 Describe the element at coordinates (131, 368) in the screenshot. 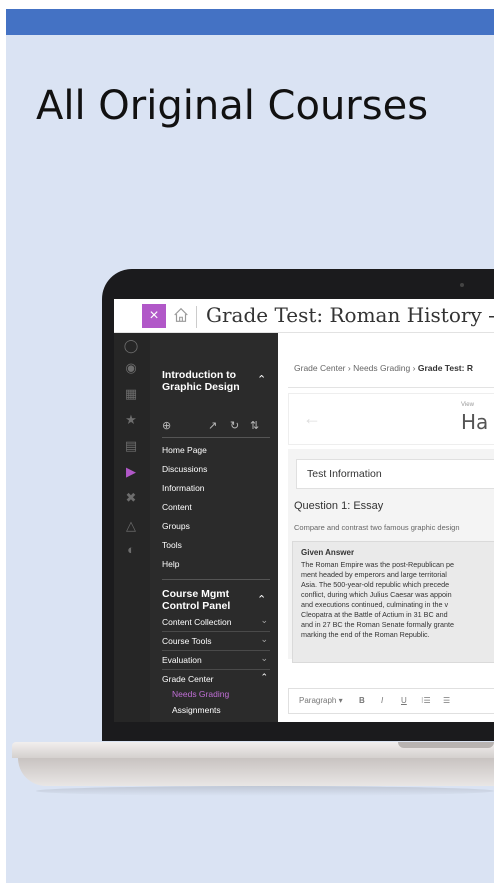

I see `globe-icon: ◉` at that location.